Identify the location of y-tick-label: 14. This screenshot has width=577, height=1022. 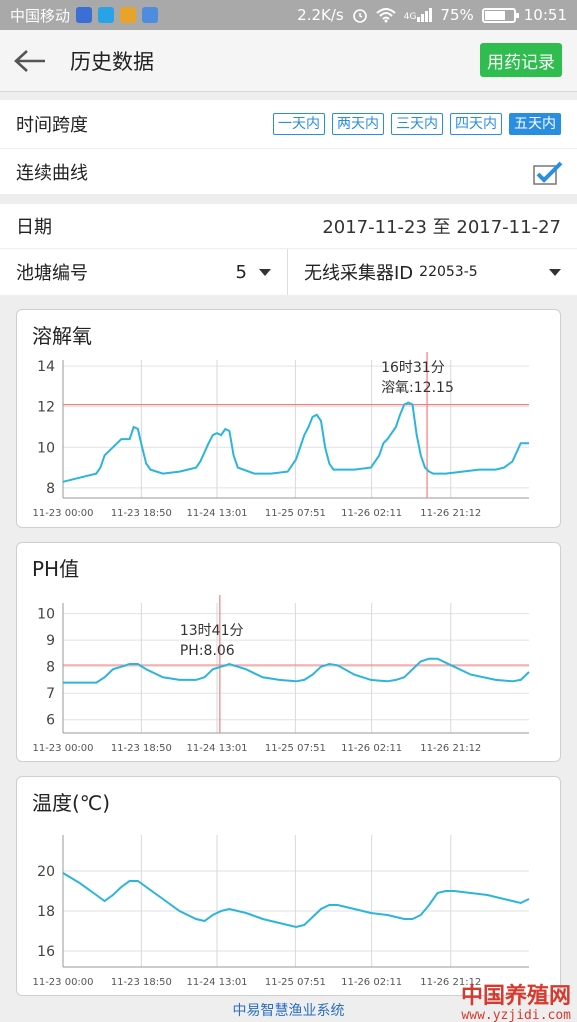
(46, 367).